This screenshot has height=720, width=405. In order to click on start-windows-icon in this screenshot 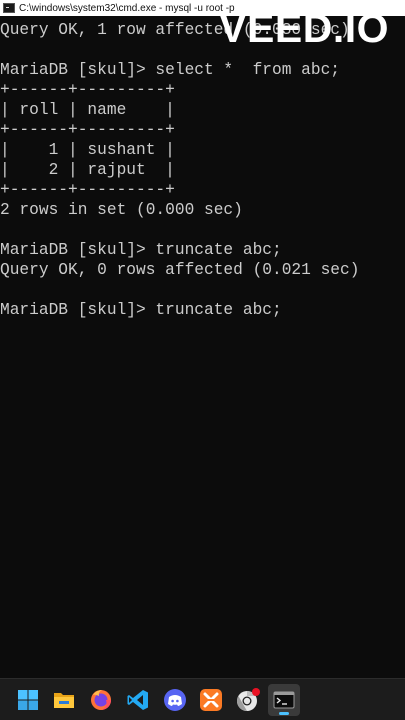, I will do `click(28, 700)`.